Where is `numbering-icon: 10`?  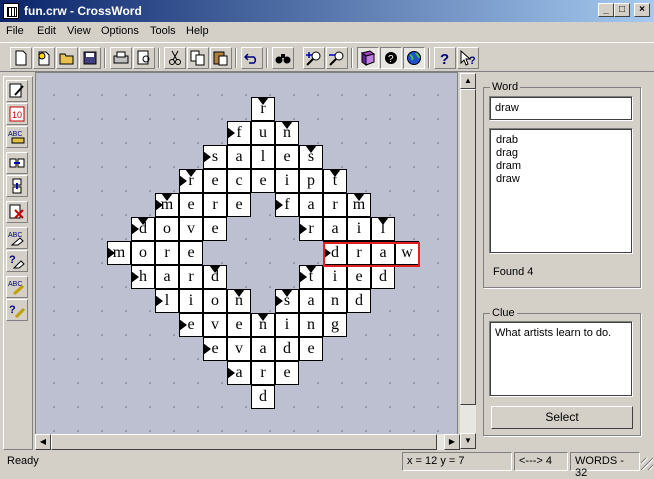 numbering-icon: 10 is located at coordinates (17, 114).